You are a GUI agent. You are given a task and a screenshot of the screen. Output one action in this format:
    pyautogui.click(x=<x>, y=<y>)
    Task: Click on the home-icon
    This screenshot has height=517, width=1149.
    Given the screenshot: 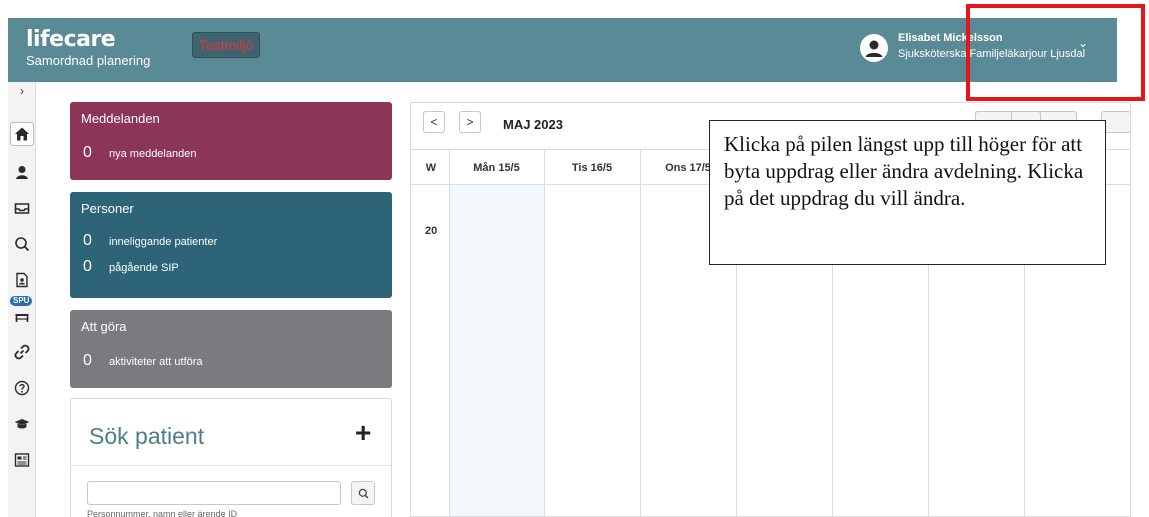 What is the action you would take?
    pyautogui.click(x=22, y=134)
    